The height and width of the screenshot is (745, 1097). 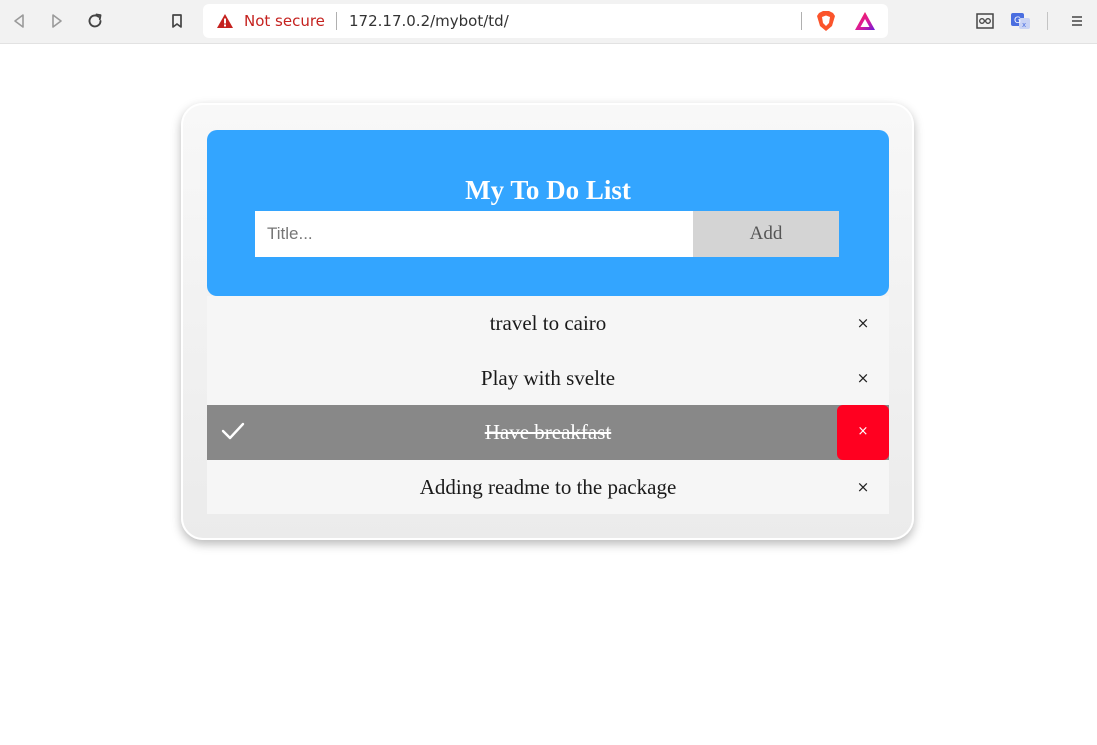 I want to click on warning-icon, so click(x=225, y=21).